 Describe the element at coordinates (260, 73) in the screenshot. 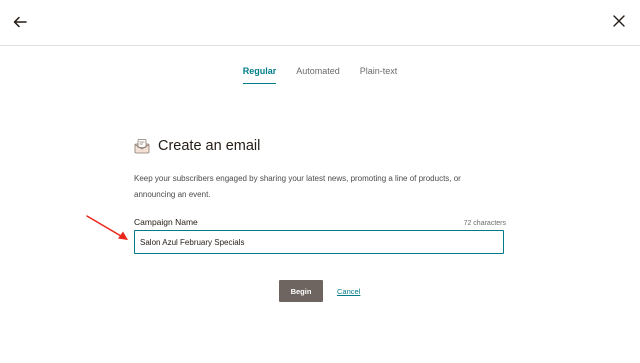

I see `tab-regular: Regular` at that location.